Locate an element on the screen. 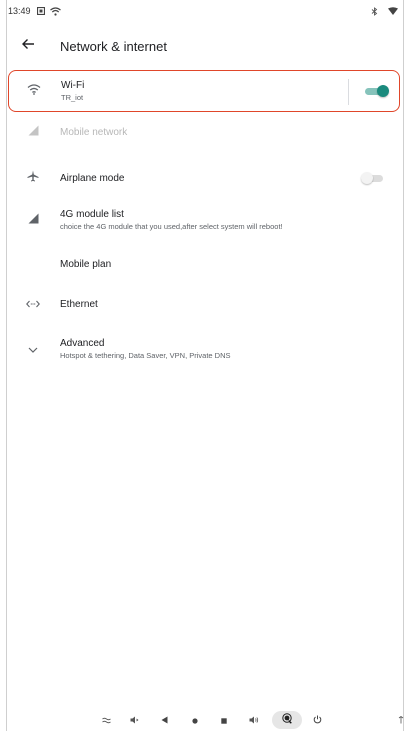 The width and height of the screenshot is (409, 731). wifi-status-icon is located at coordinates (55, 11).